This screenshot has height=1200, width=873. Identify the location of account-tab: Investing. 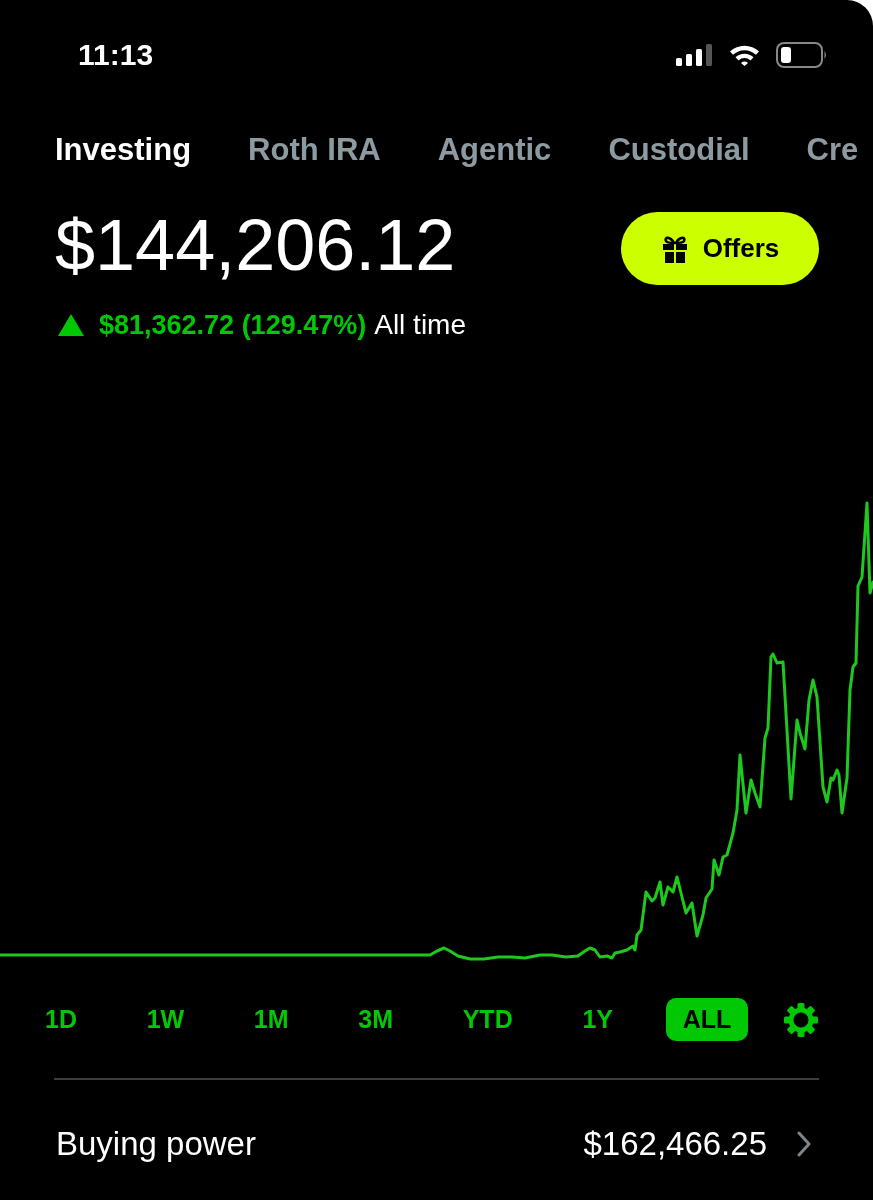
(123, 150).